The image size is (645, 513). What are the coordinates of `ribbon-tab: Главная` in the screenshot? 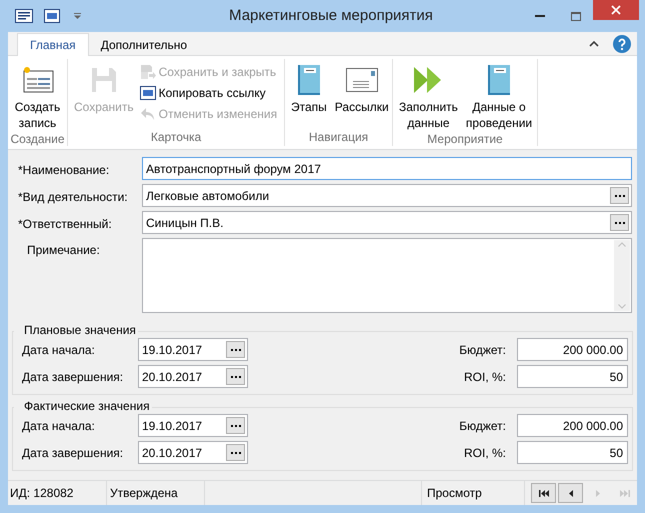 It's located at (53, 44).